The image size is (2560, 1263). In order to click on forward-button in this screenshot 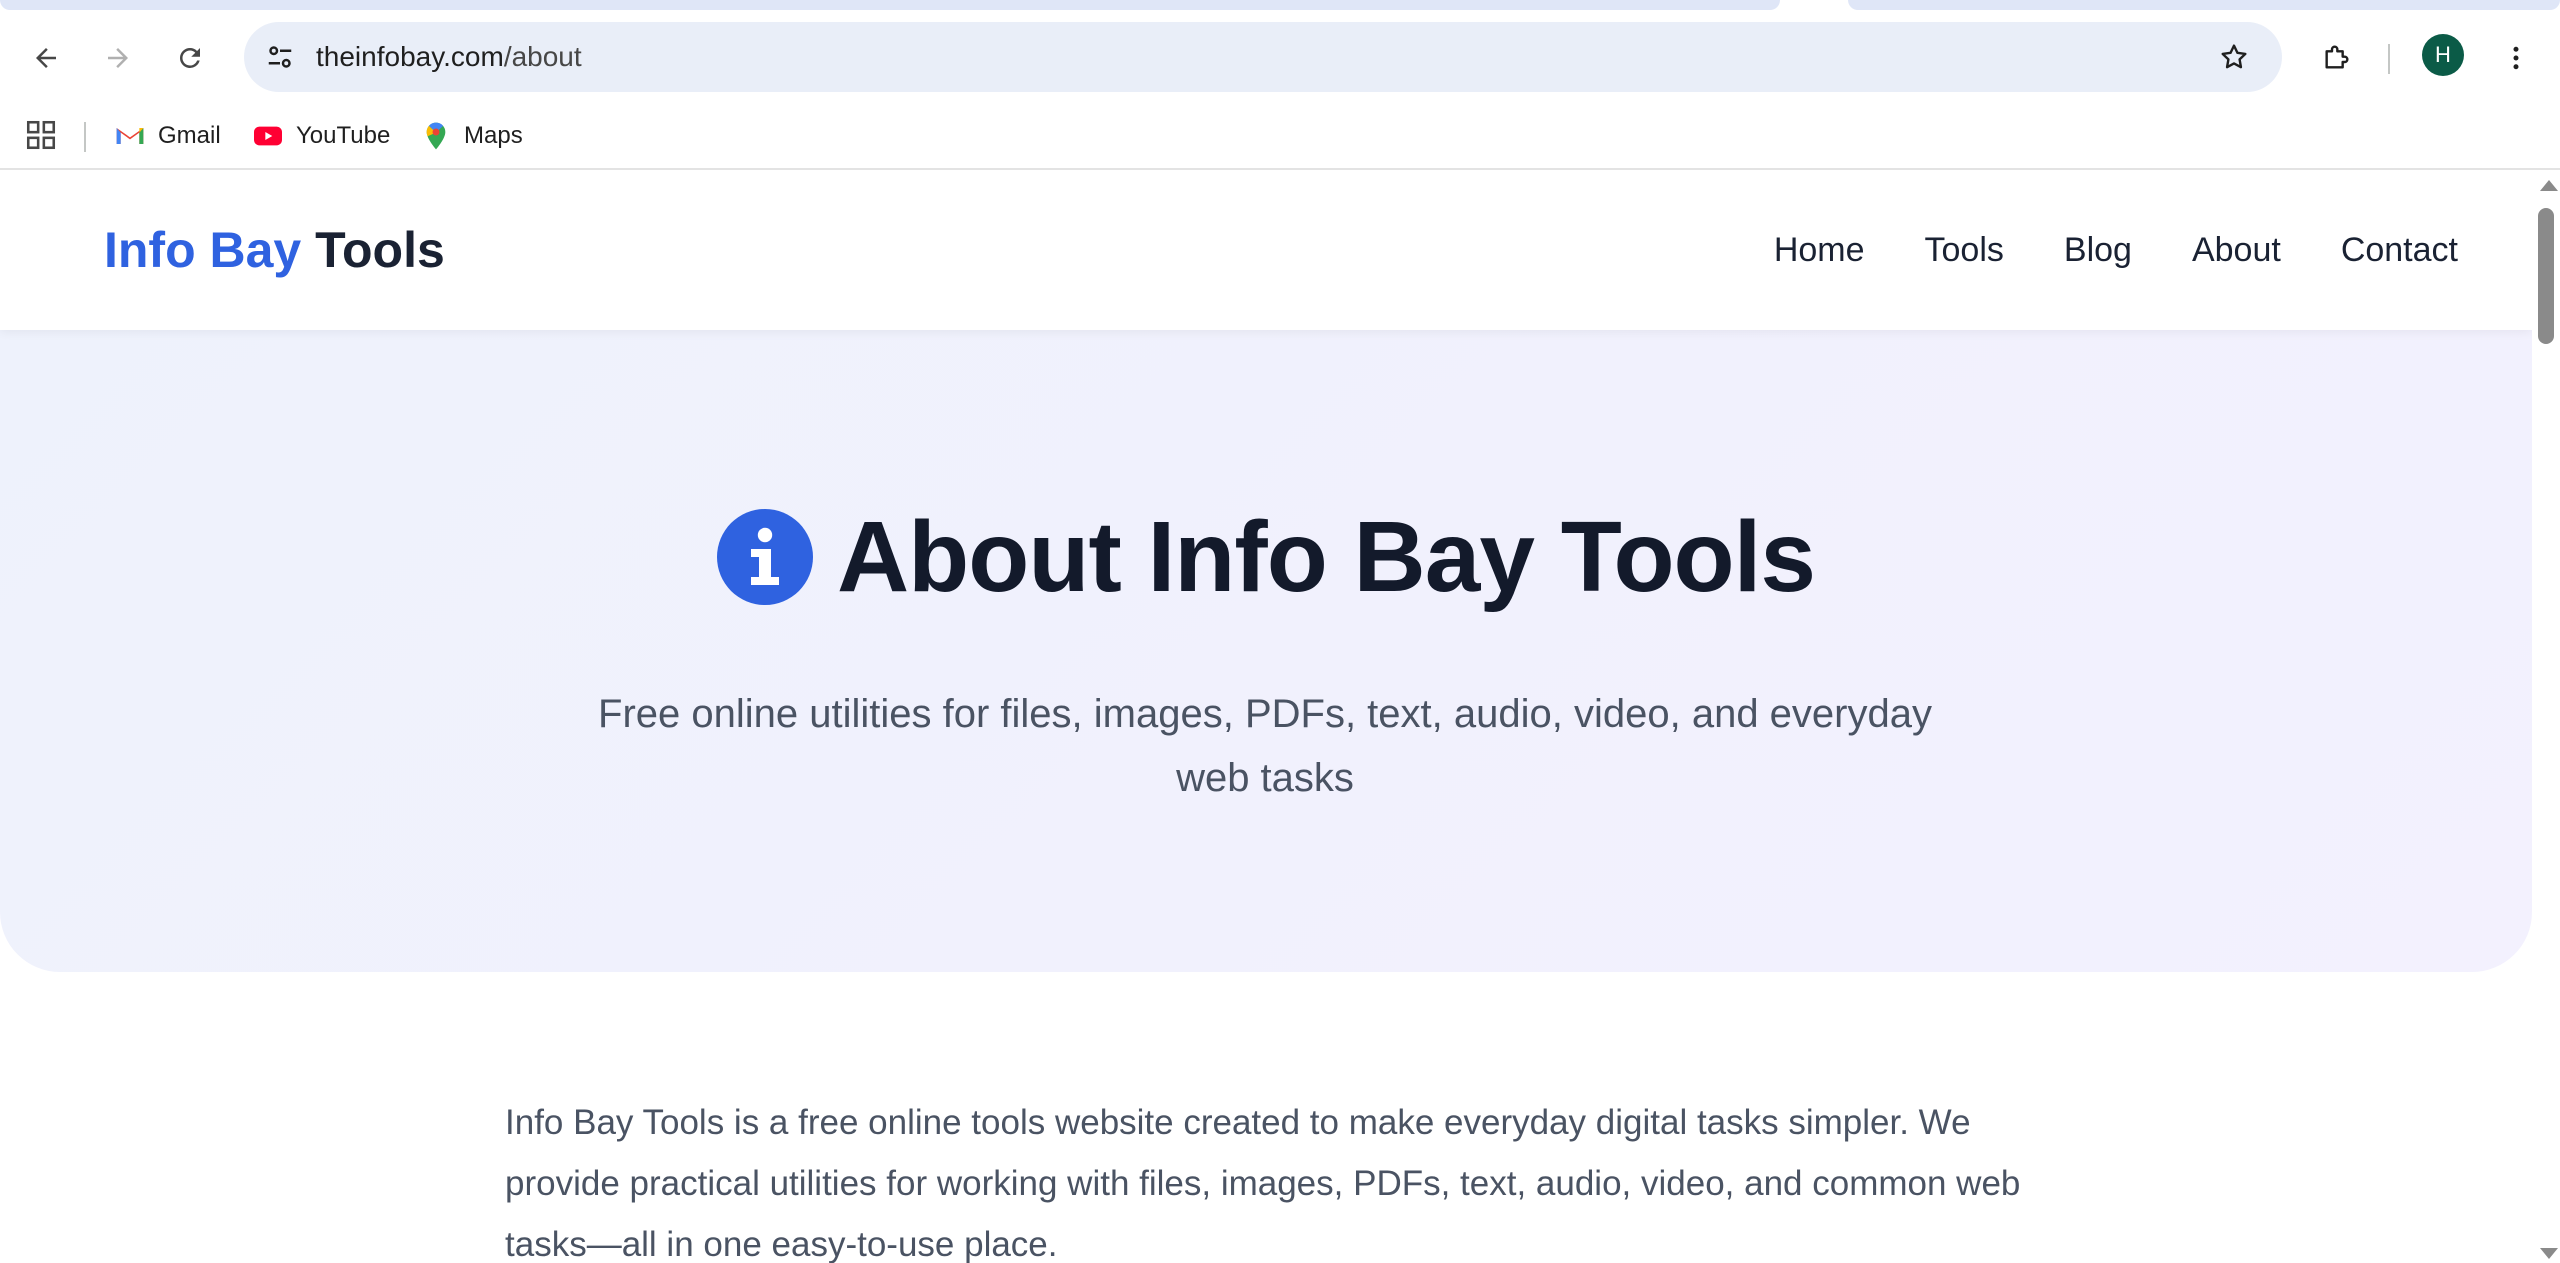, I will do `click(118, 58)`.